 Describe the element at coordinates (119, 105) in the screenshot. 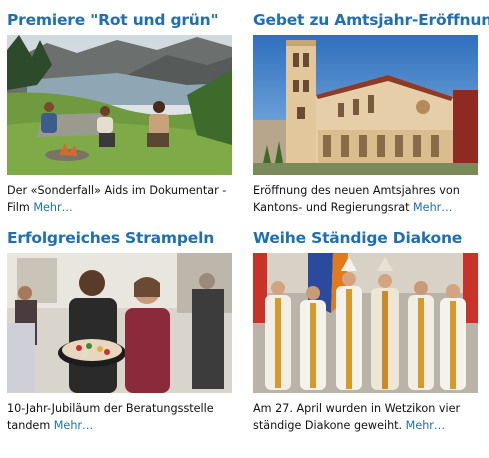

I see `card-image-lake-campfire` at that location.